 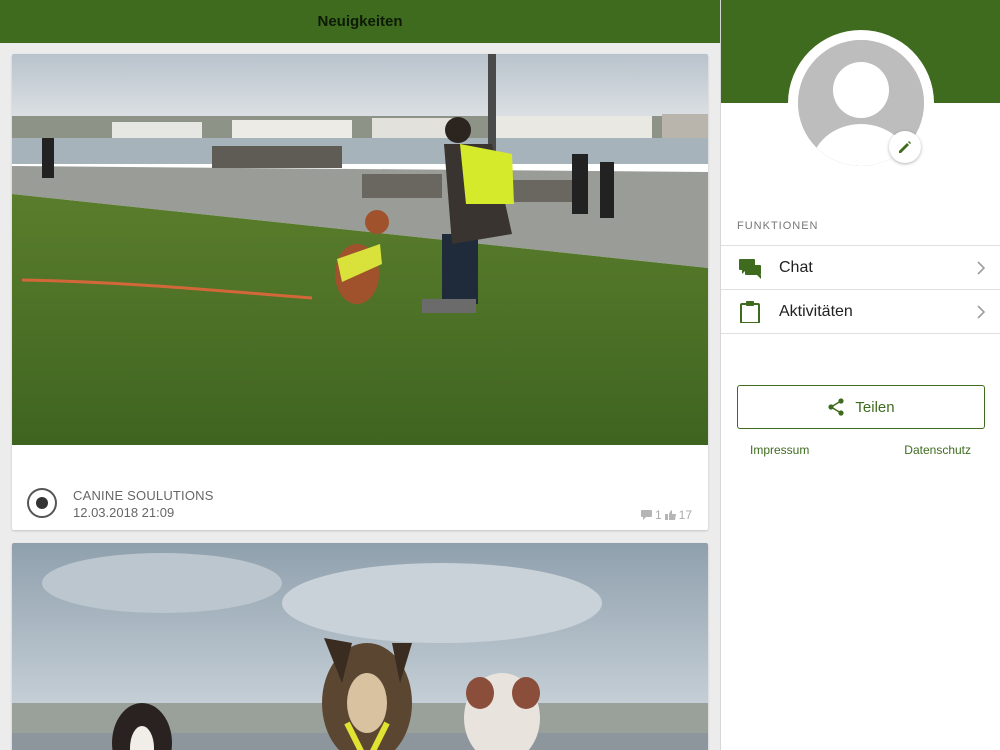 What do you see at coordinates (937, 450) in the screenshot?
I see `datenschutz-link: Datenschutz` at bounding box center [937, 450].